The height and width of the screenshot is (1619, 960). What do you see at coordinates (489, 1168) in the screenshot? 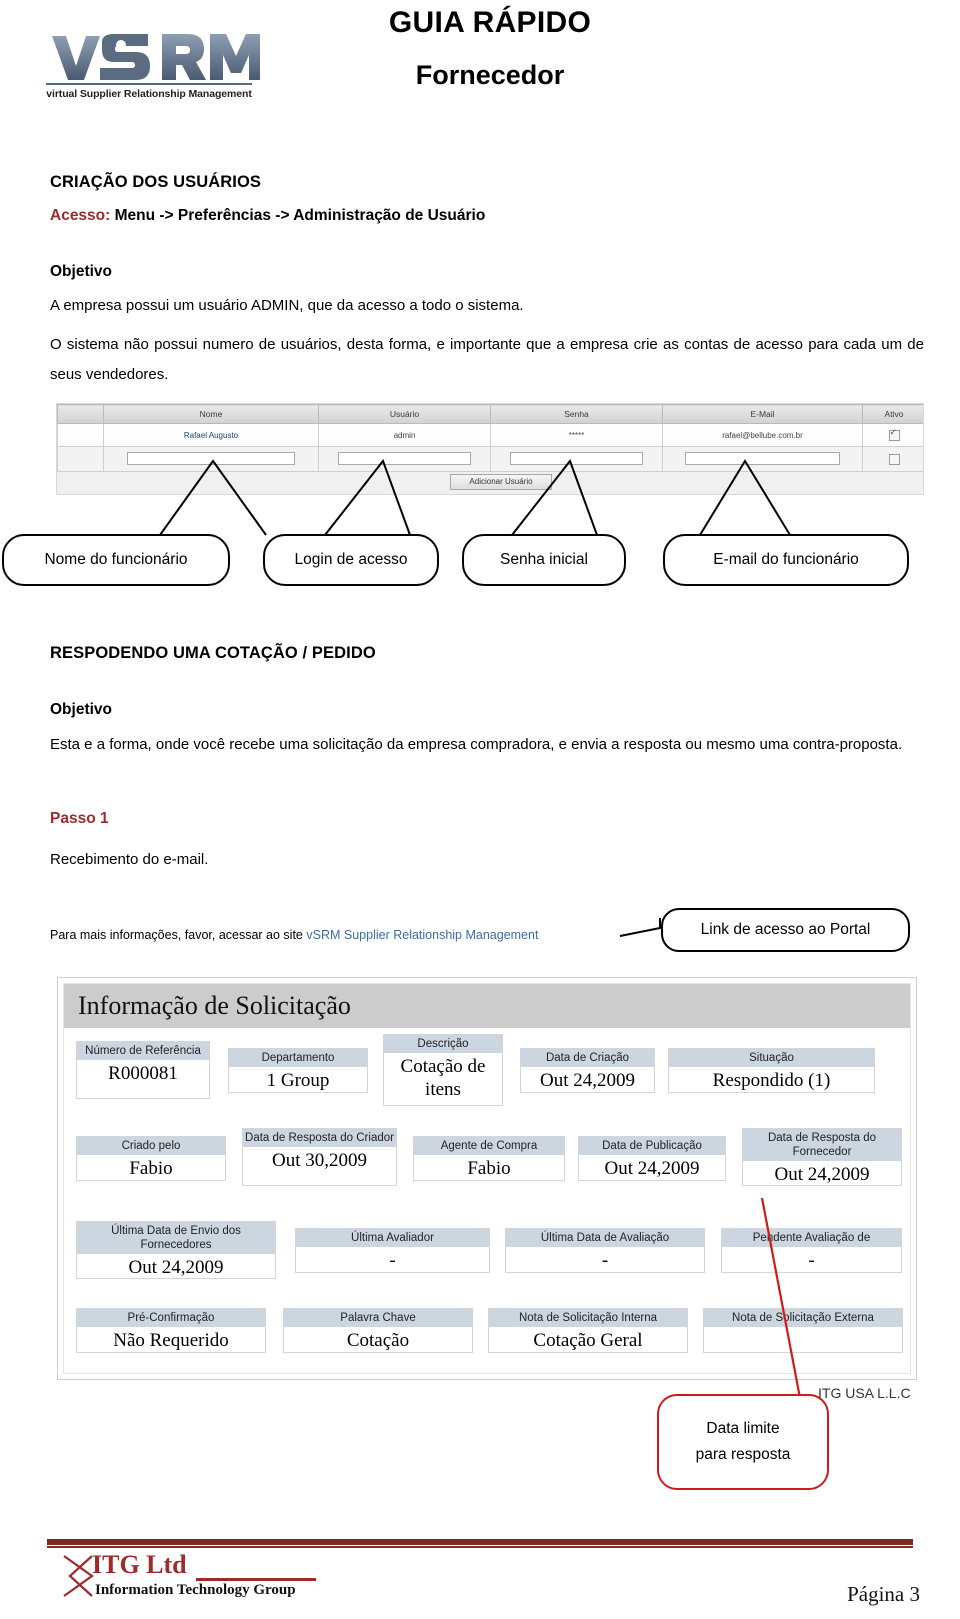
I see `field-agente-compra-value: Fabio` at bounding box center [489, 1168].